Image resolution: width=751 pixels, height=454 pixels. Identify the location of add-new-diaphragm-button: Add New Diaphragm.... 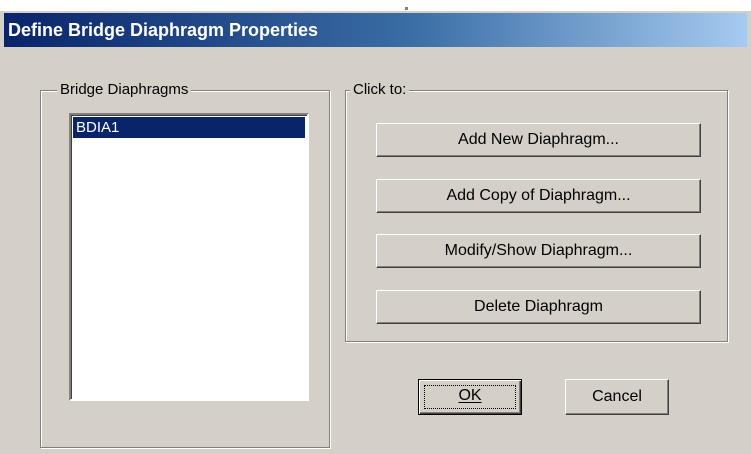
(538, 140).